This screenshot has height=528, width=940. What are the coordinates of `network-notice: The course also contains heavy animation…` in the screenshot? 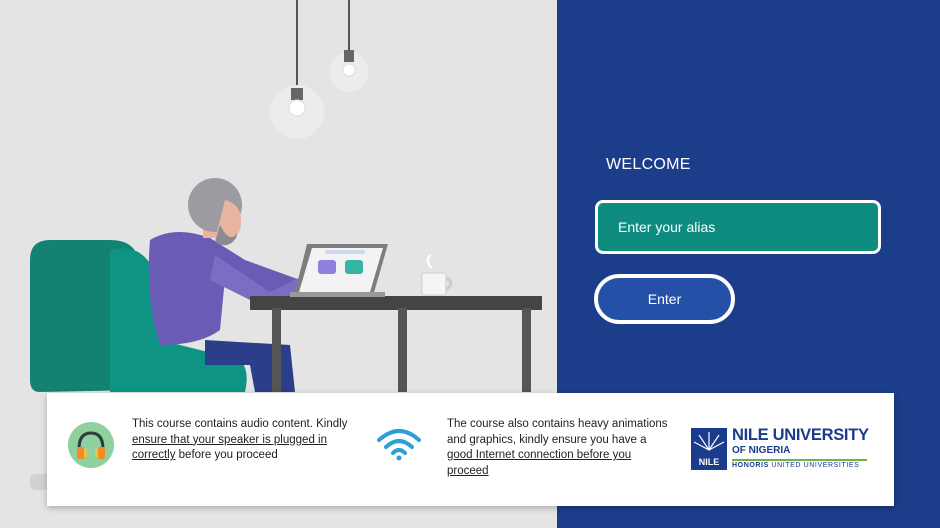 It's located at (559, 448).